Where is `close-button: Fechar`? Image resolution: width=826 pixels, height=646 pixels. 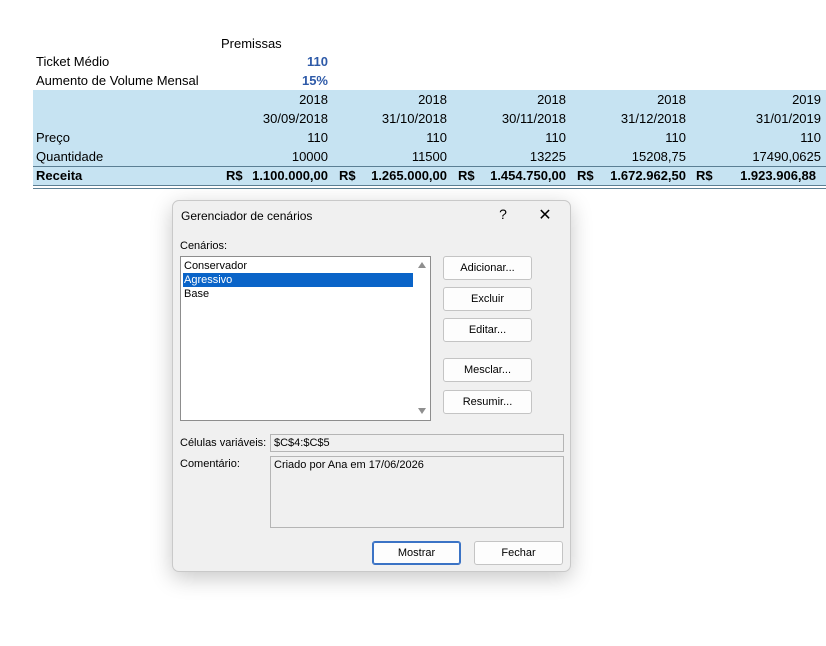
close-button: Fechar is located at coordinates (518, 553).